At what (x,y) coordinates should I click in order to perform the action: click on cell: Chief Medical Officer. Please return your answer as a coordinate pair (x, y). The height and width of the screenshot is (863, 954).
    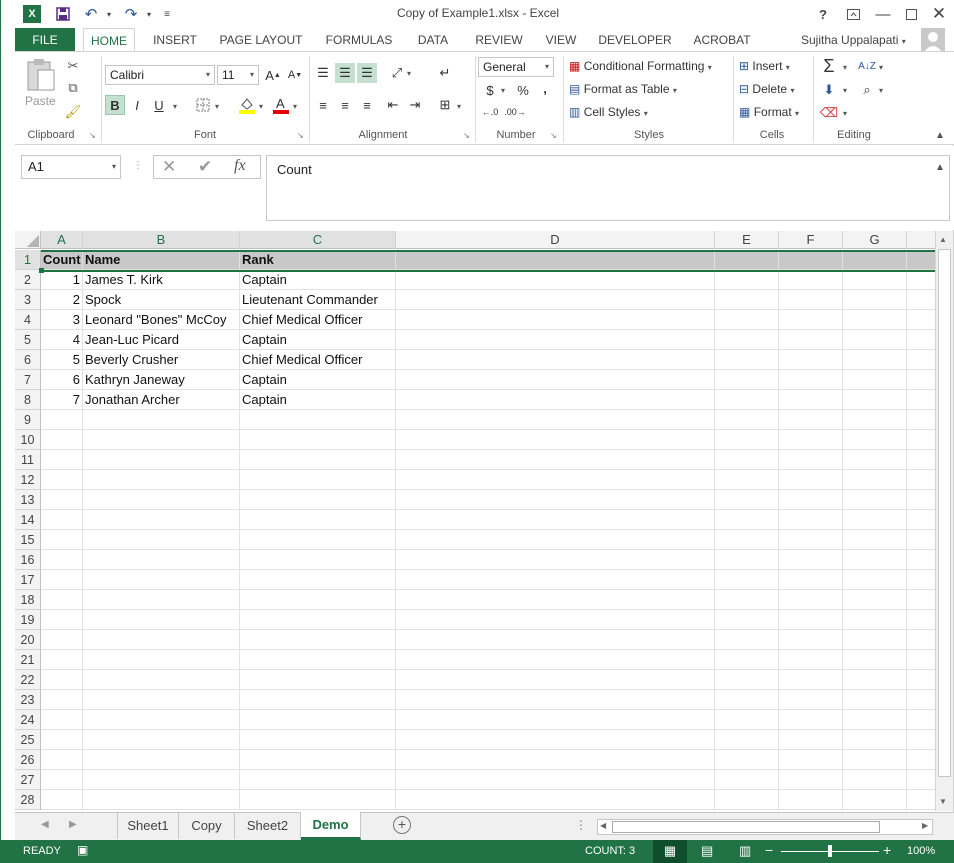
    Looking at the image, I should click on (318, 320).